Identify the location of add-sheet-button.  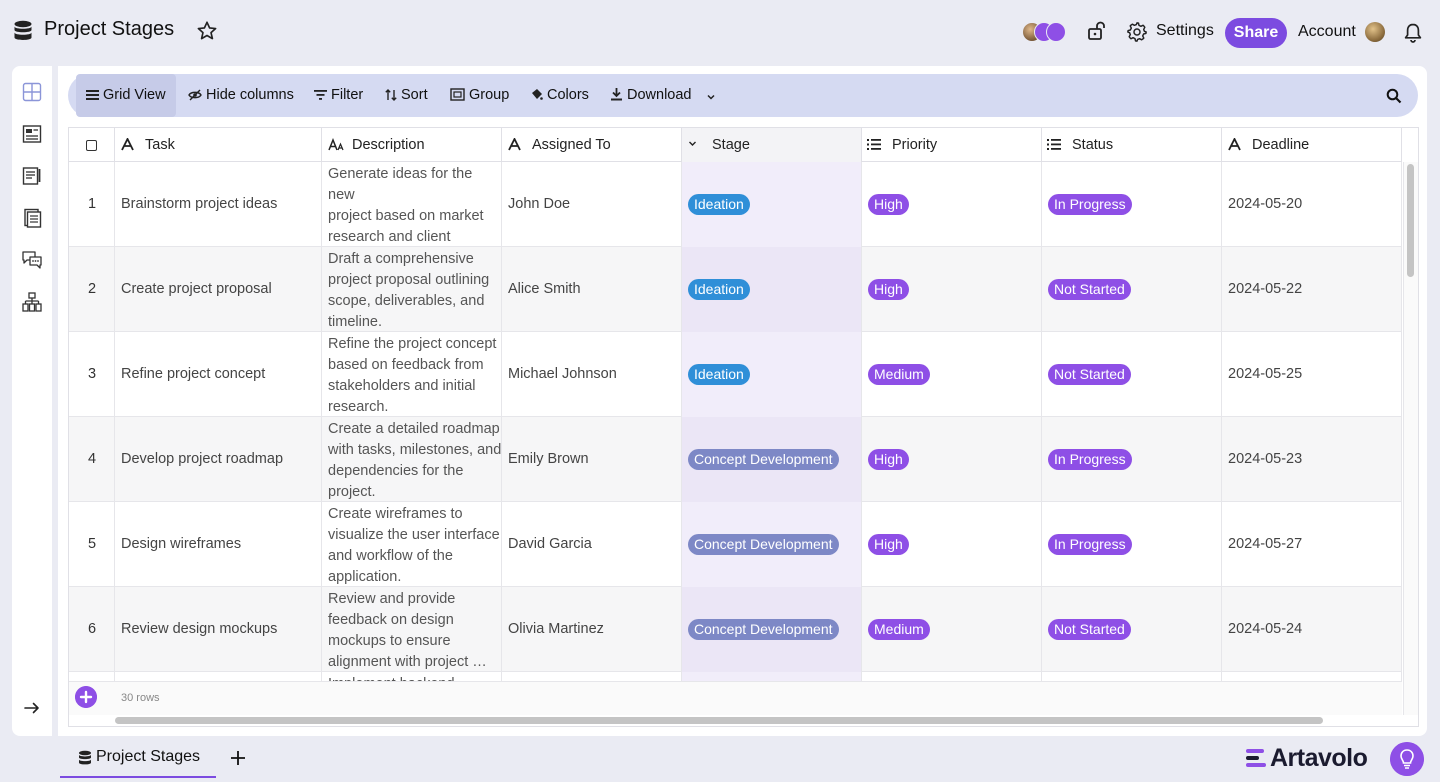
(238, 758).